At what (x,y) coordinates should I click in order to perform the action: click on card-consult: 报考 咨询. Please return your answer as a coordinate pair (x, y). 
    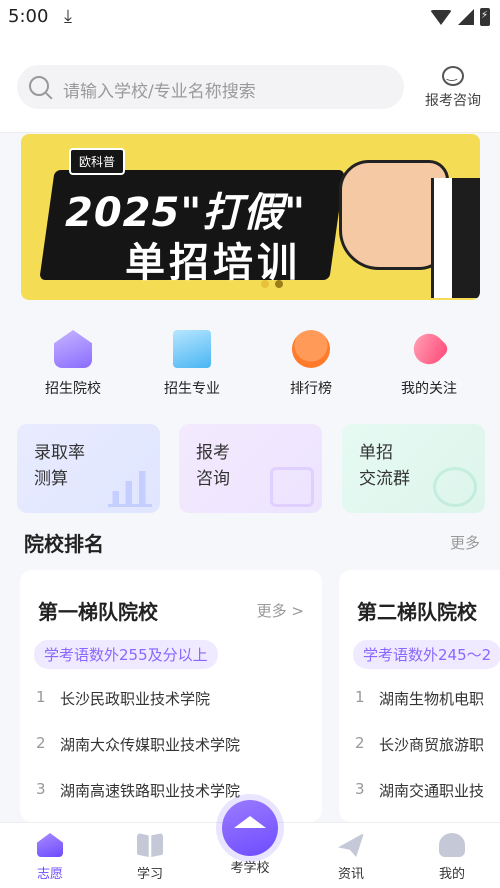
    Looking at the image, I should click on (250, 468).